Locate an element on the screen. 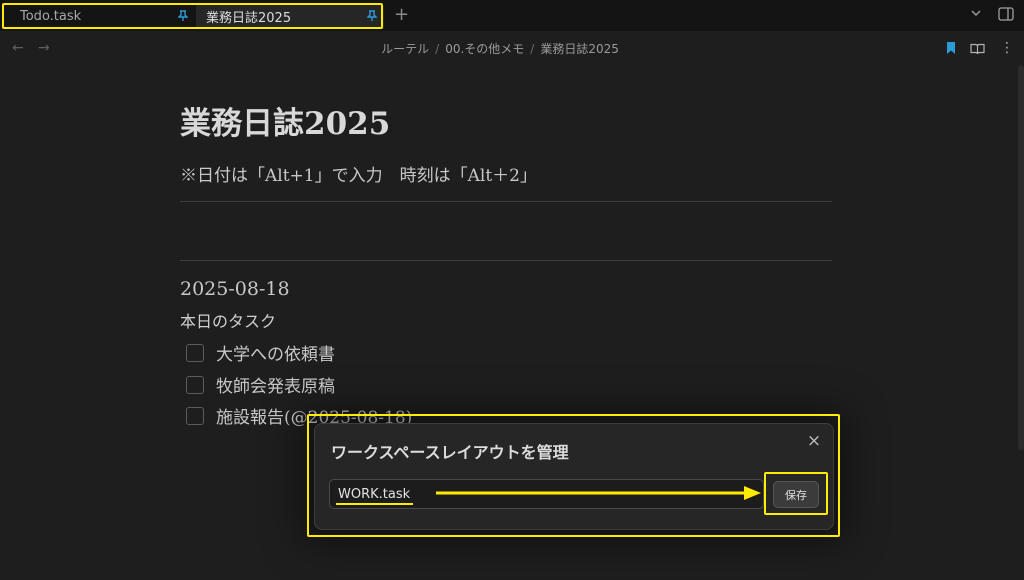 This screenshot has height=580, width=1024. breadcrumb-item: ルーテル is located at coordinates (405, 49).